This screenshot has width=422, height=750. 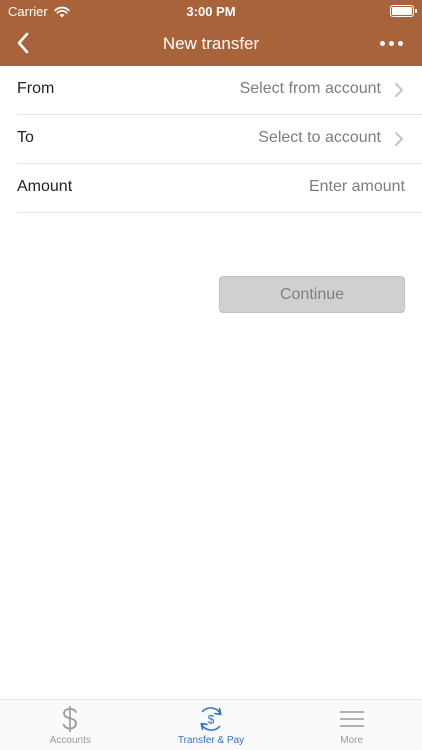 What do you see at coordinates (357, 187) in the screenshot?
I see `amount-input: Enter amount` at bounding box center [357, 187].